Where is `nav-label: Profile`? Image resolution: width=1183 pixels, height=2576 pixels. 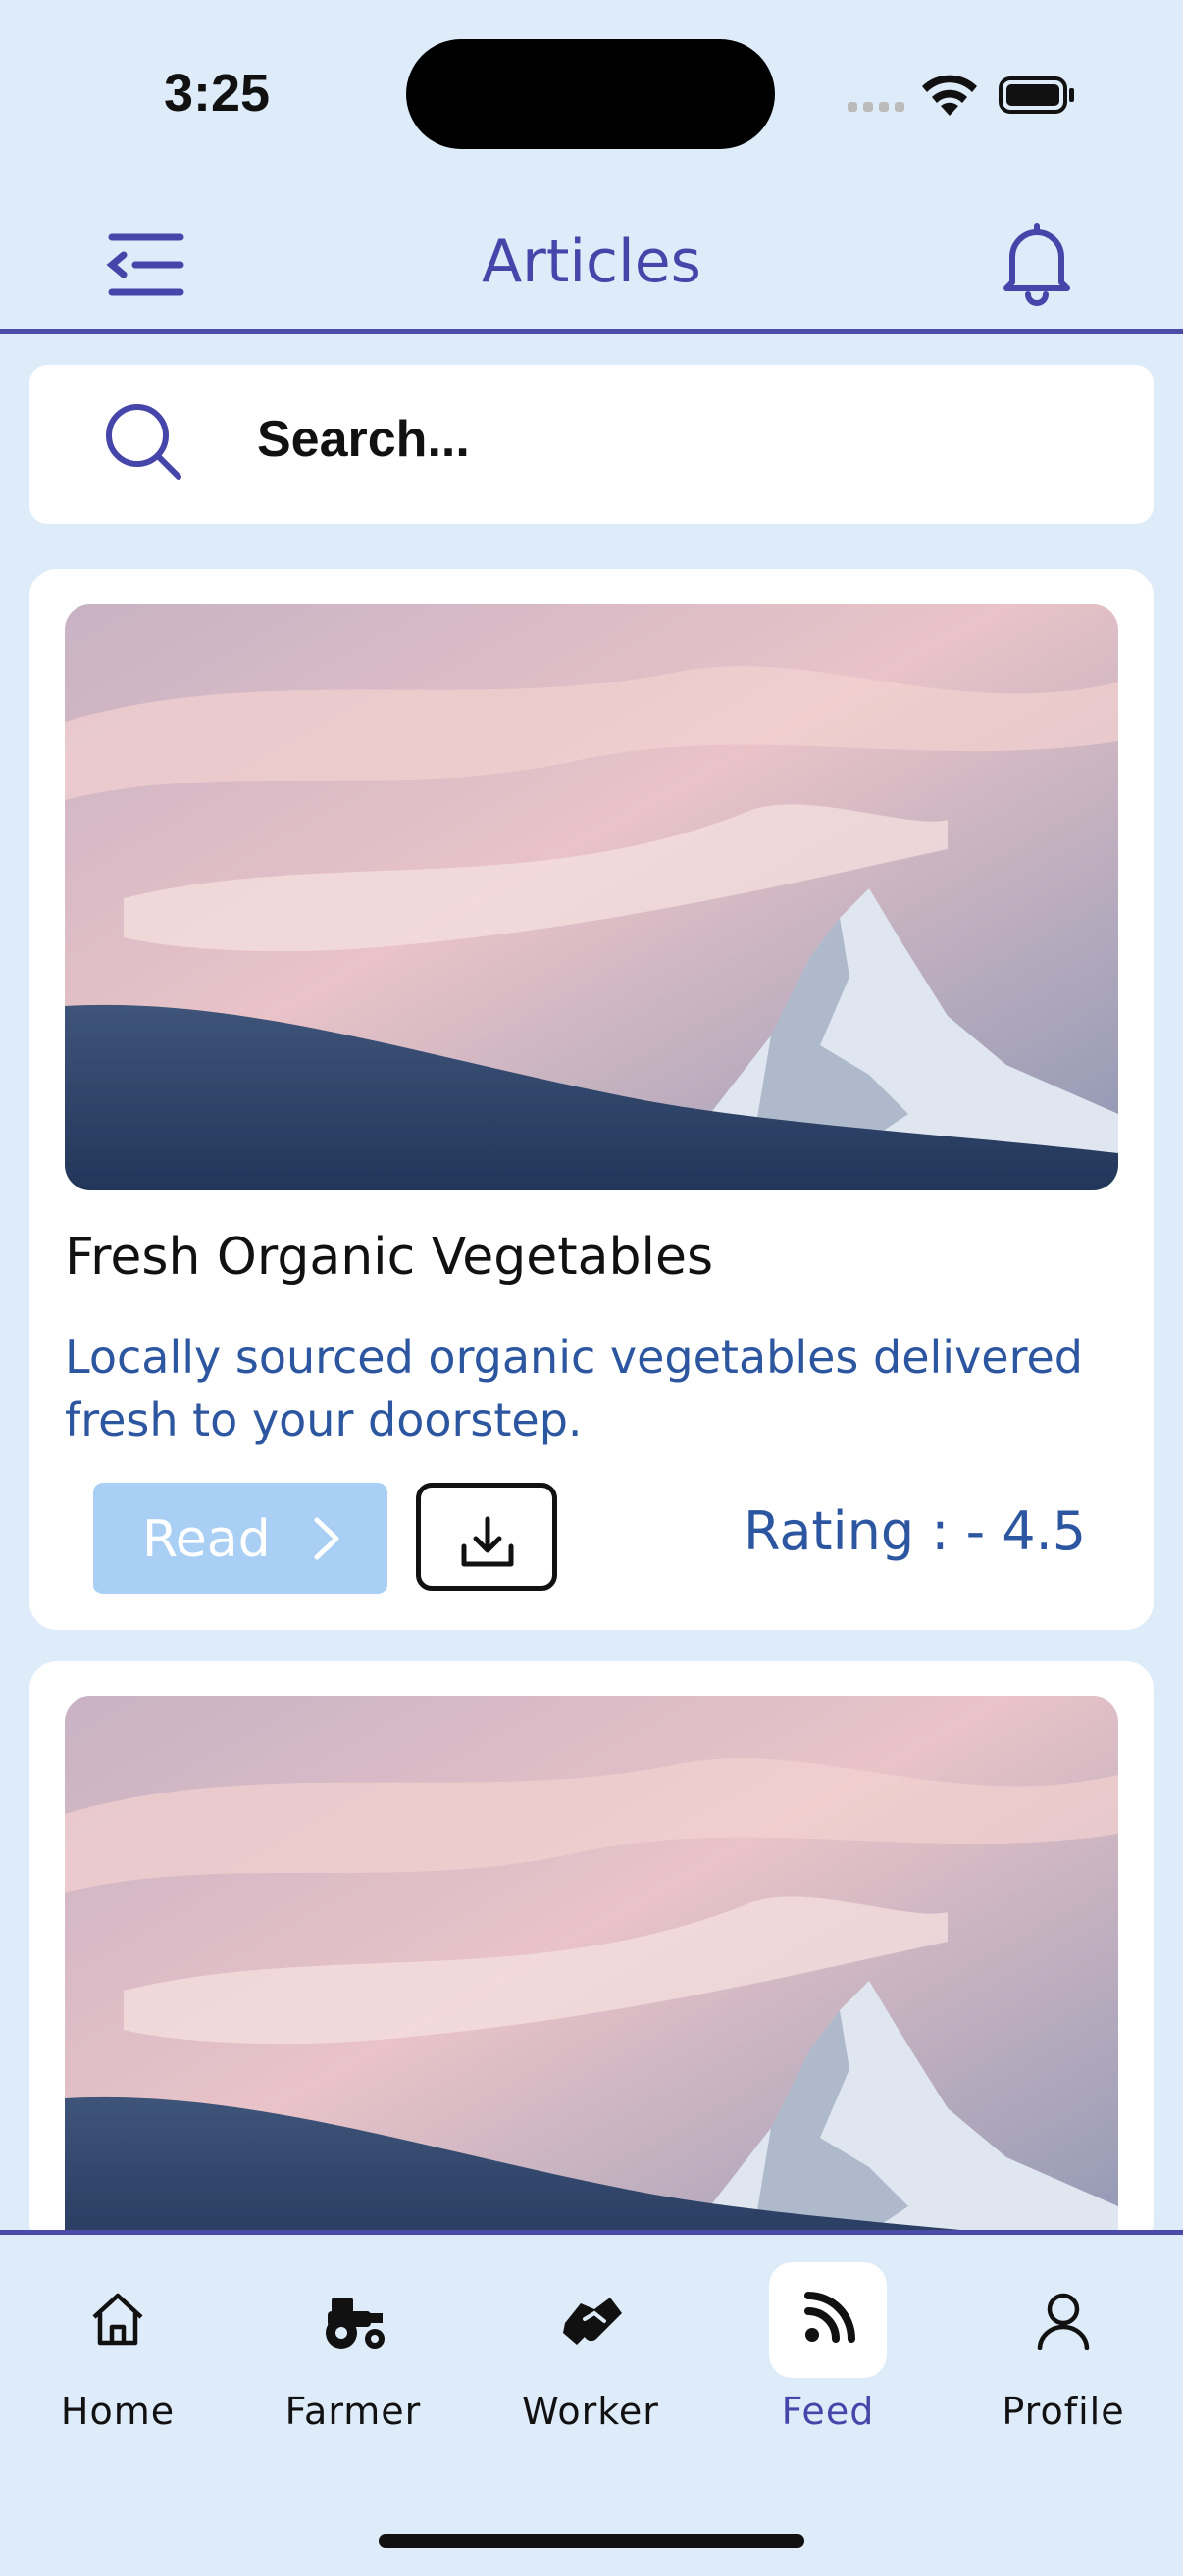
nav-label: Profile is located at coordinates (1063, 2411).